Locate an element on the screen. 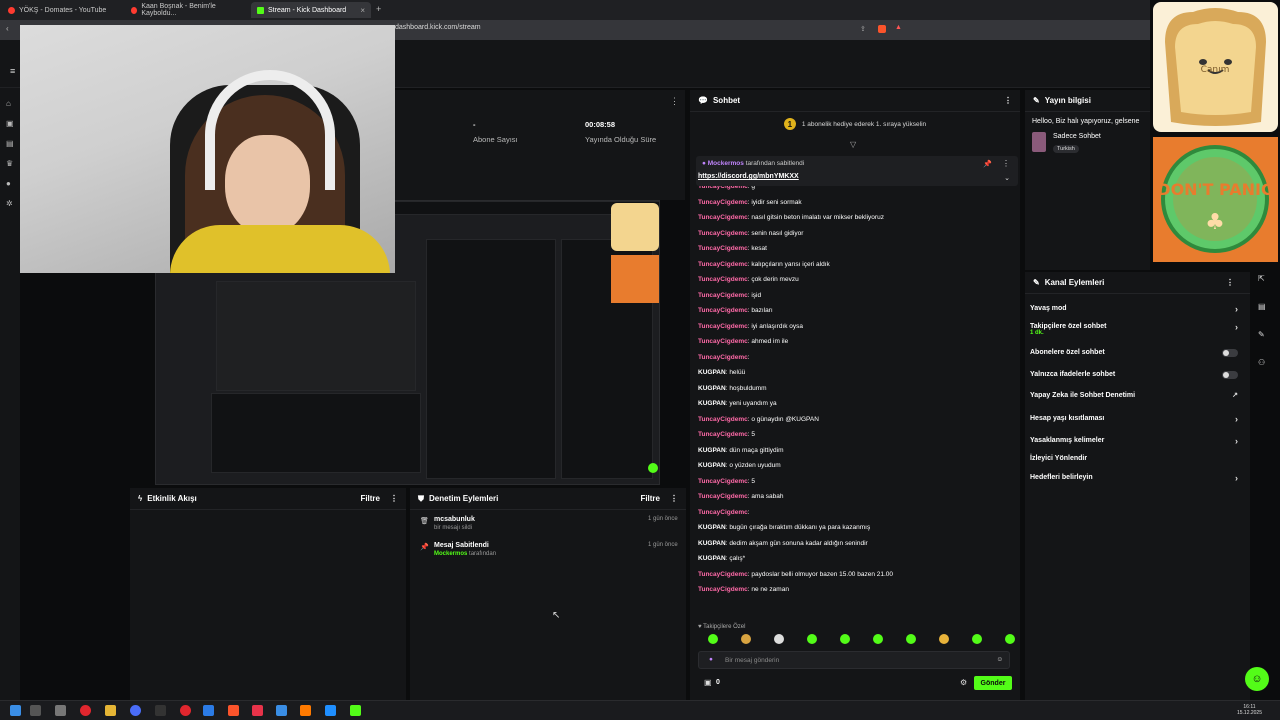 This screenshot has height=720, width=1280. kick-icon is located at coordinates (355, 710).